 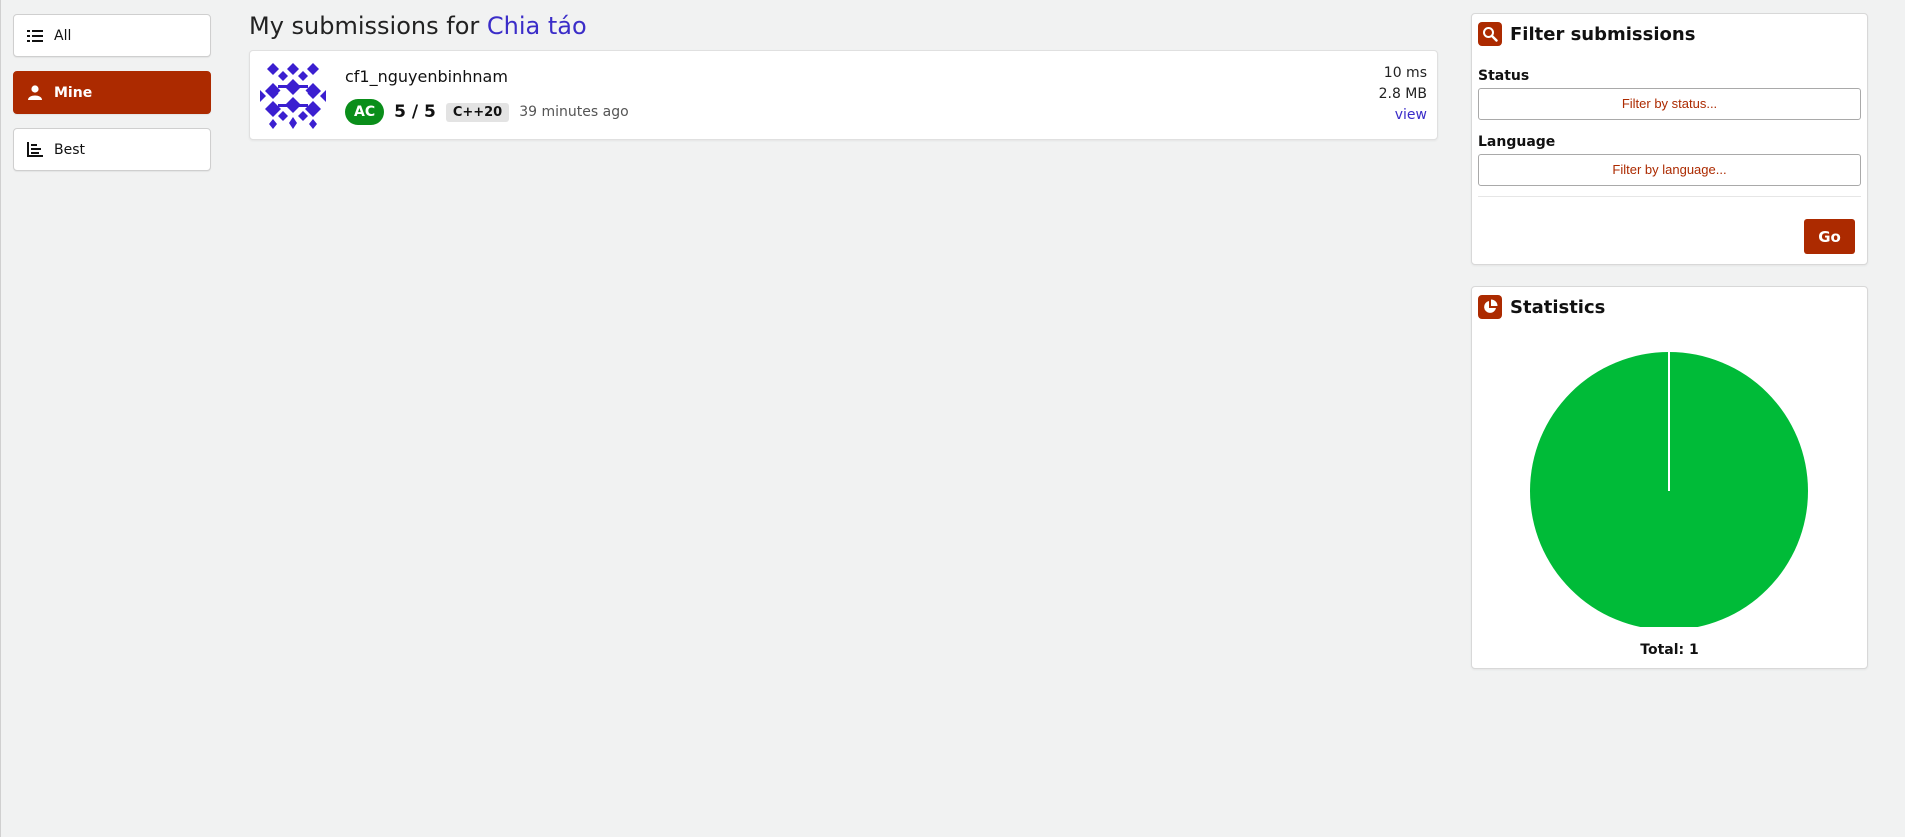 What do you see at coordinates (1669, 491) in the screenshot?
I see `pie-chart` at bounding box center [1669, 491].